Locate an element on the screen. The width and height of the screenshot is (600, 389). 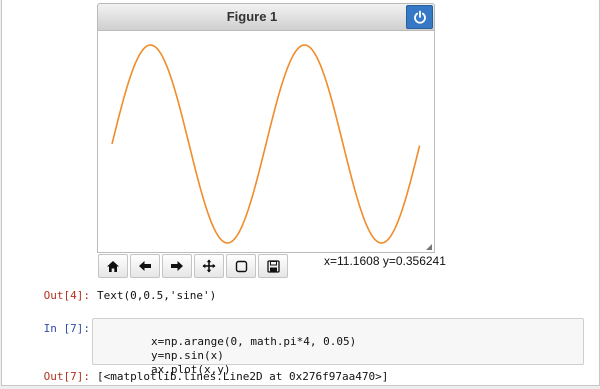
figure-toolbar is located at coordinates (194, 267).